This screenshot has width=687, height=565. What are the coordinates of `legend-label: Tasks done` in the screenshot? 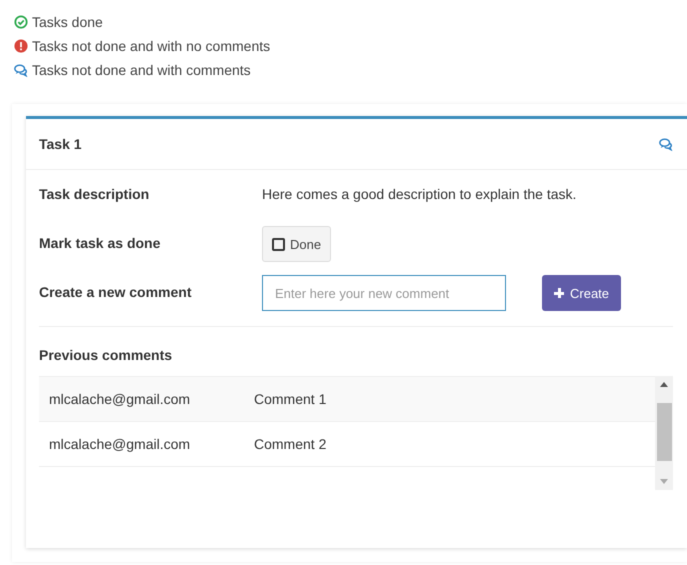 It's located at (67, 22).